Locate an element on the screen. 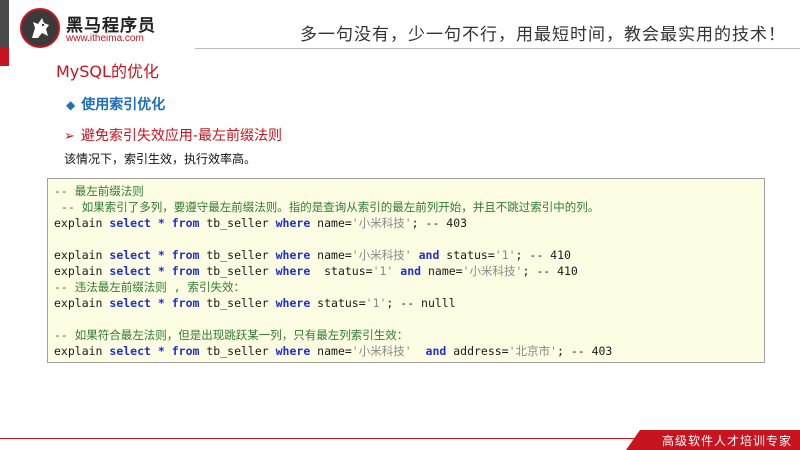  code-token: address= is located at coordinates (477, 351).